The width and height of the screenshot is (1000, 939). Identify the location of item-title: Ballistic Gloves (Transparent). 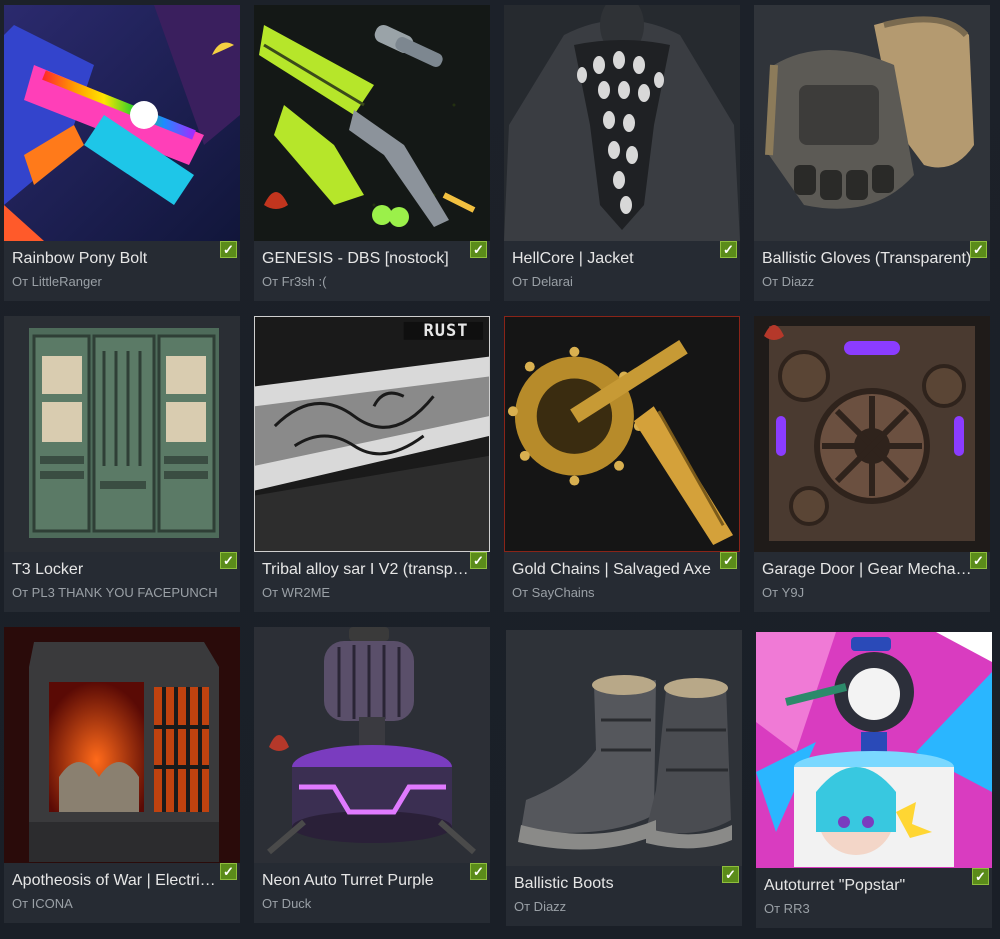
(867, 259).